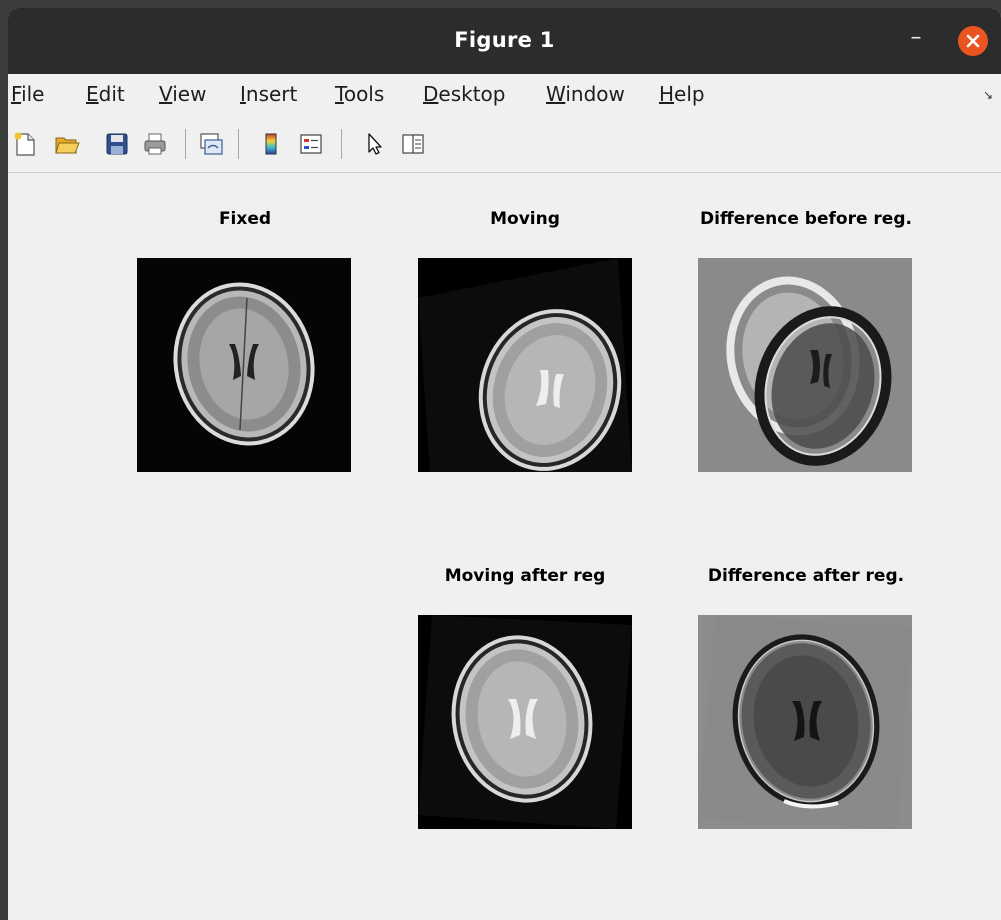 The width and height of the screenshot is (1001, 920). I want to click on pointer-icon, so click(375, 144).